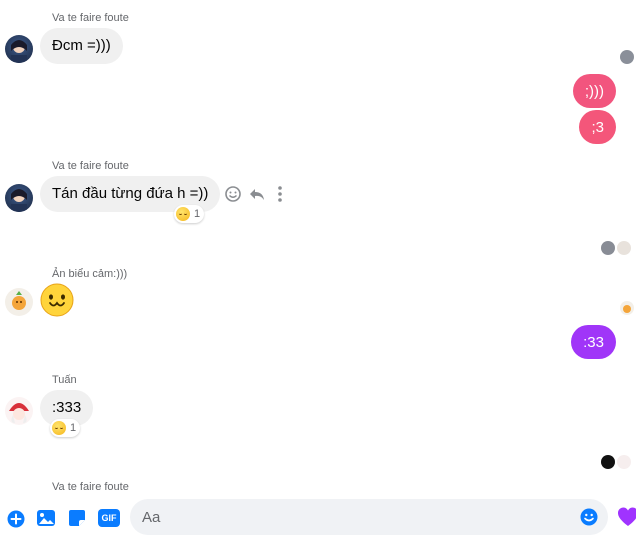  What do you see at coordinates (64, 380) in the screenshot?
I see `sender-name: Tuấn` at bounding box center [64, 380].